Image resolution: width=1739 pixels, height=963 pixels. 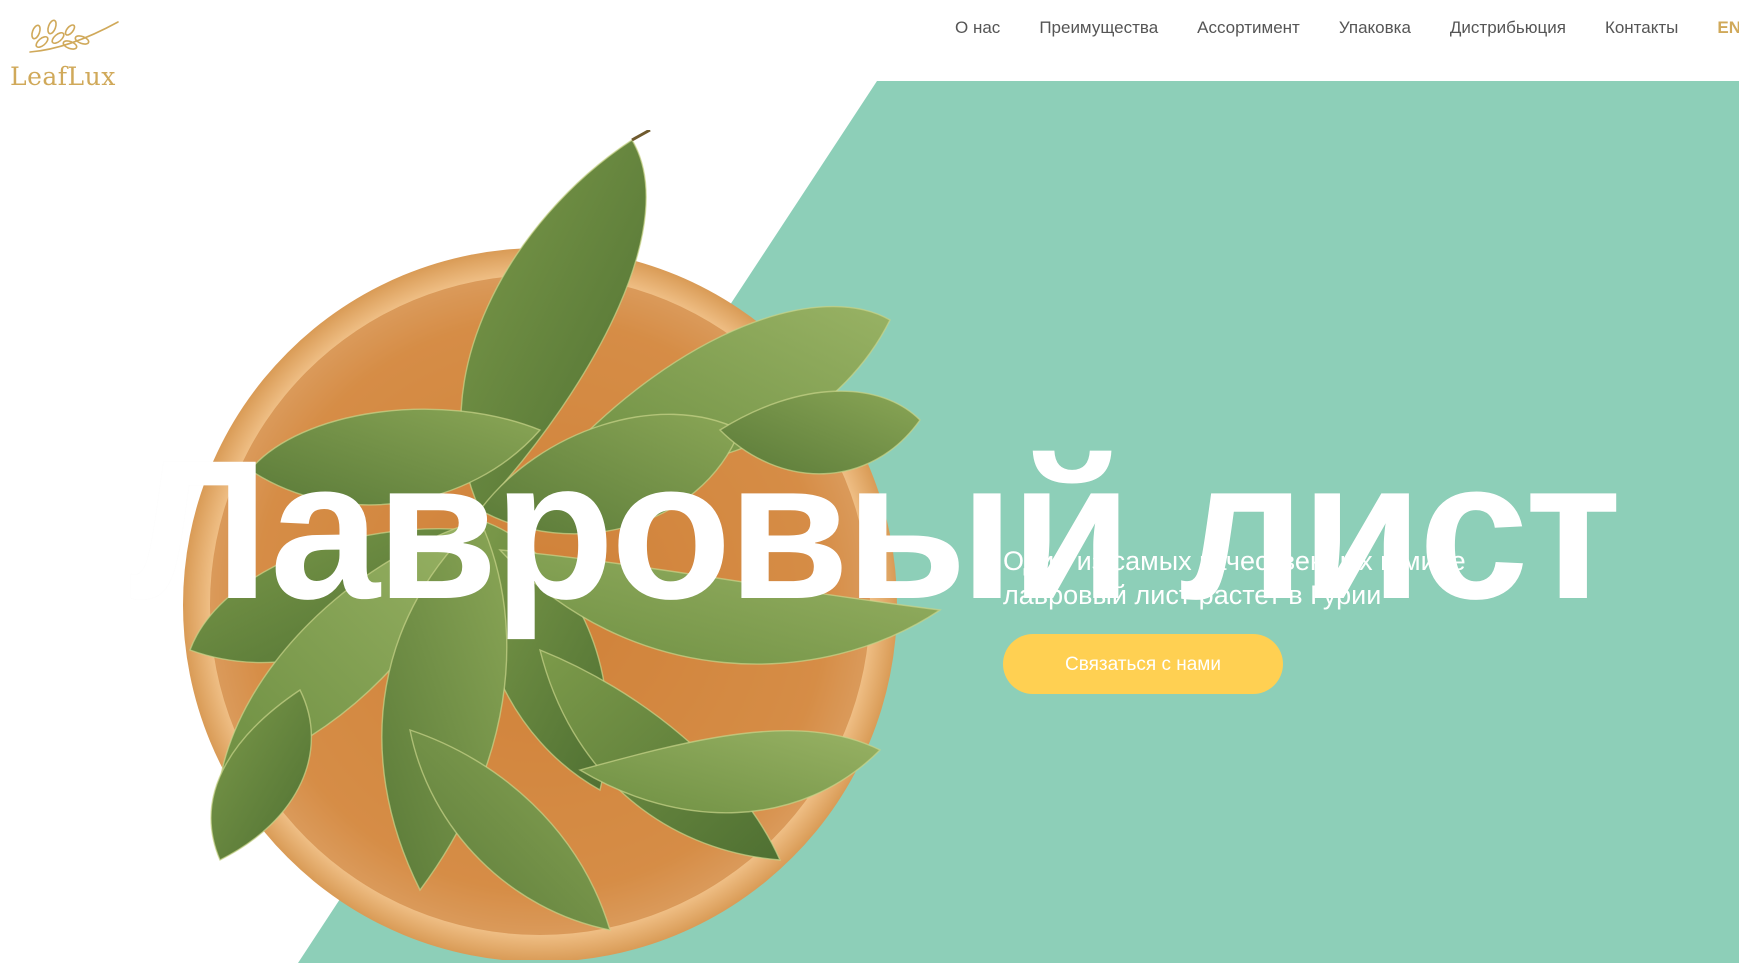 I want to click on contact-us-button: Связаться с нами, so click(x=1143, y=664).